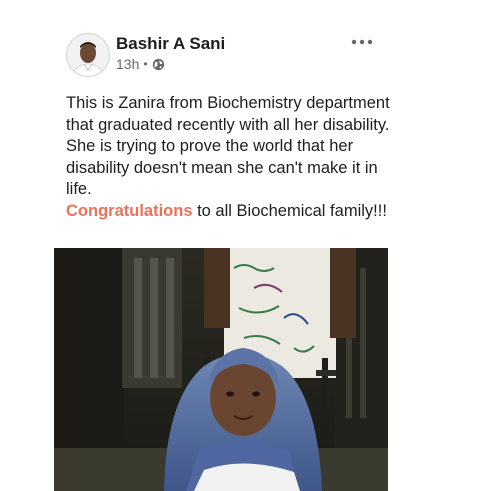  I want to click on avatar, so click(88, 55).